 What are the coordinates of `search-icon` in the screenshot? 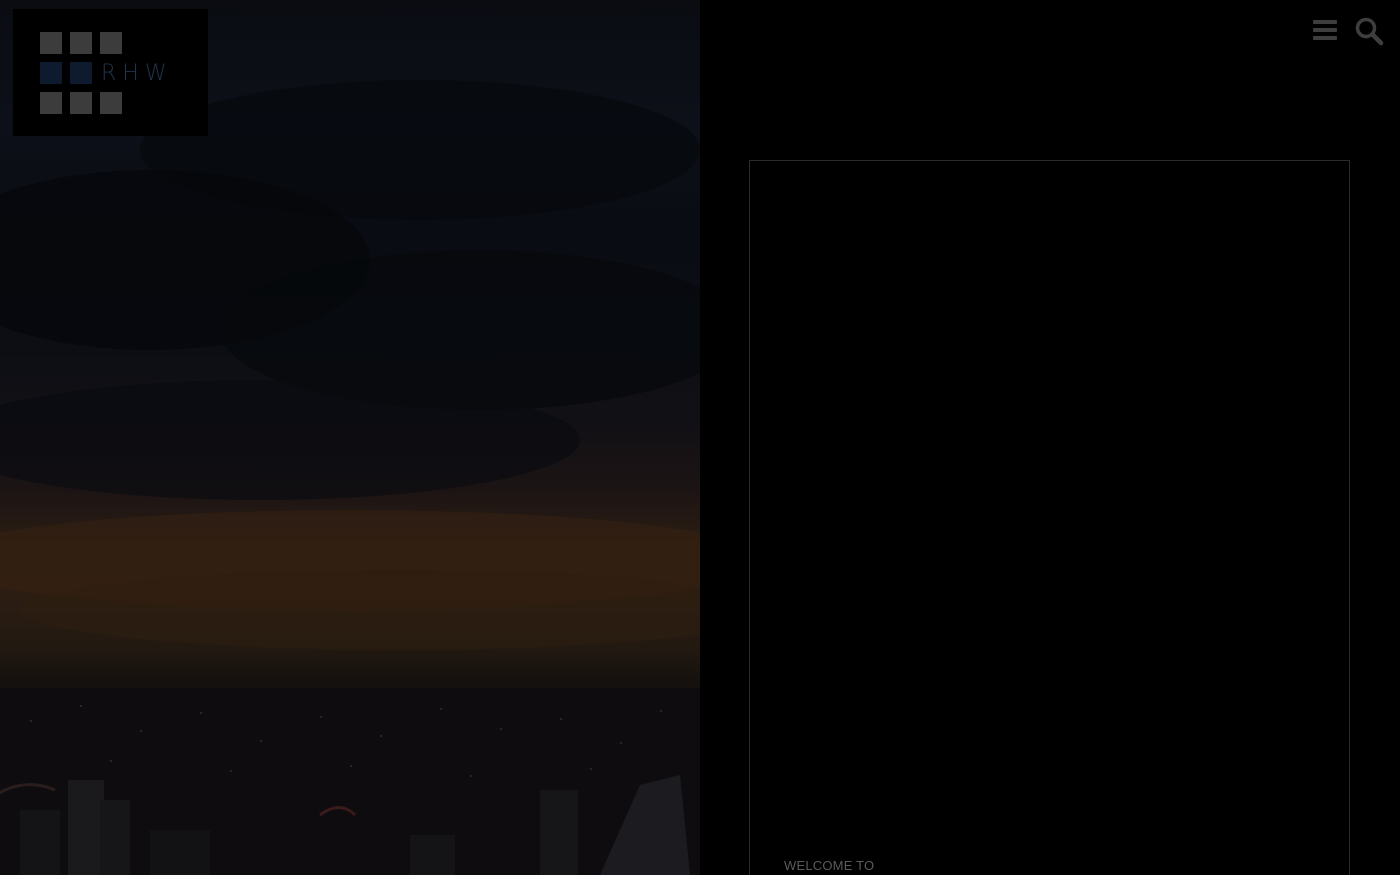 It's located at (1369, 31).